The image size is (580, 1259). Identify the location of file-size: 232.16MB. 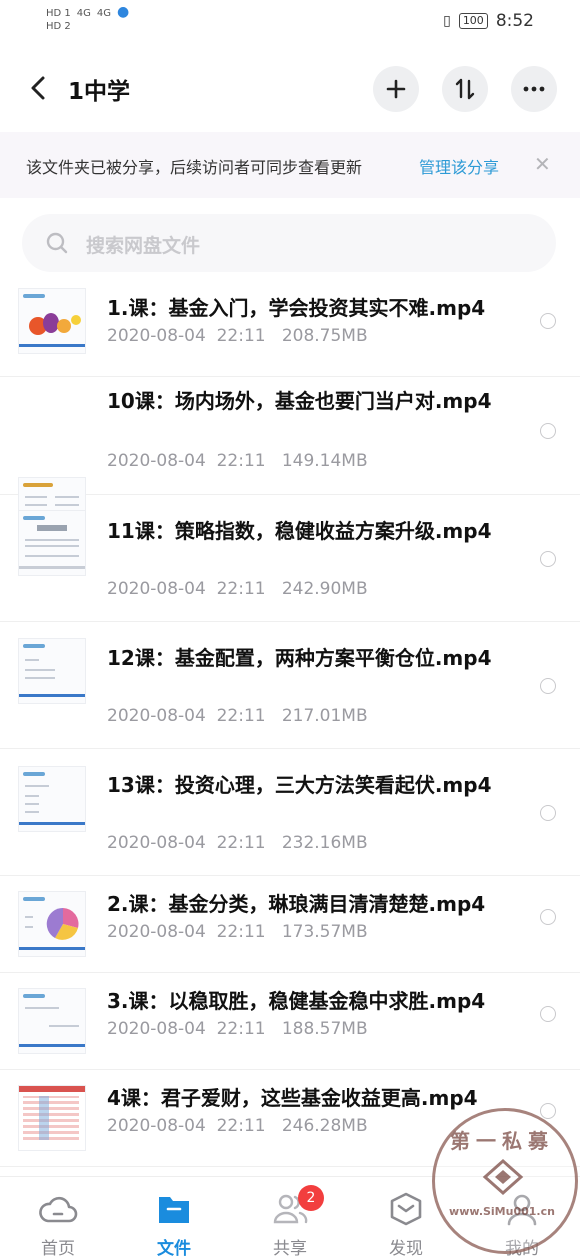
(324, 843).